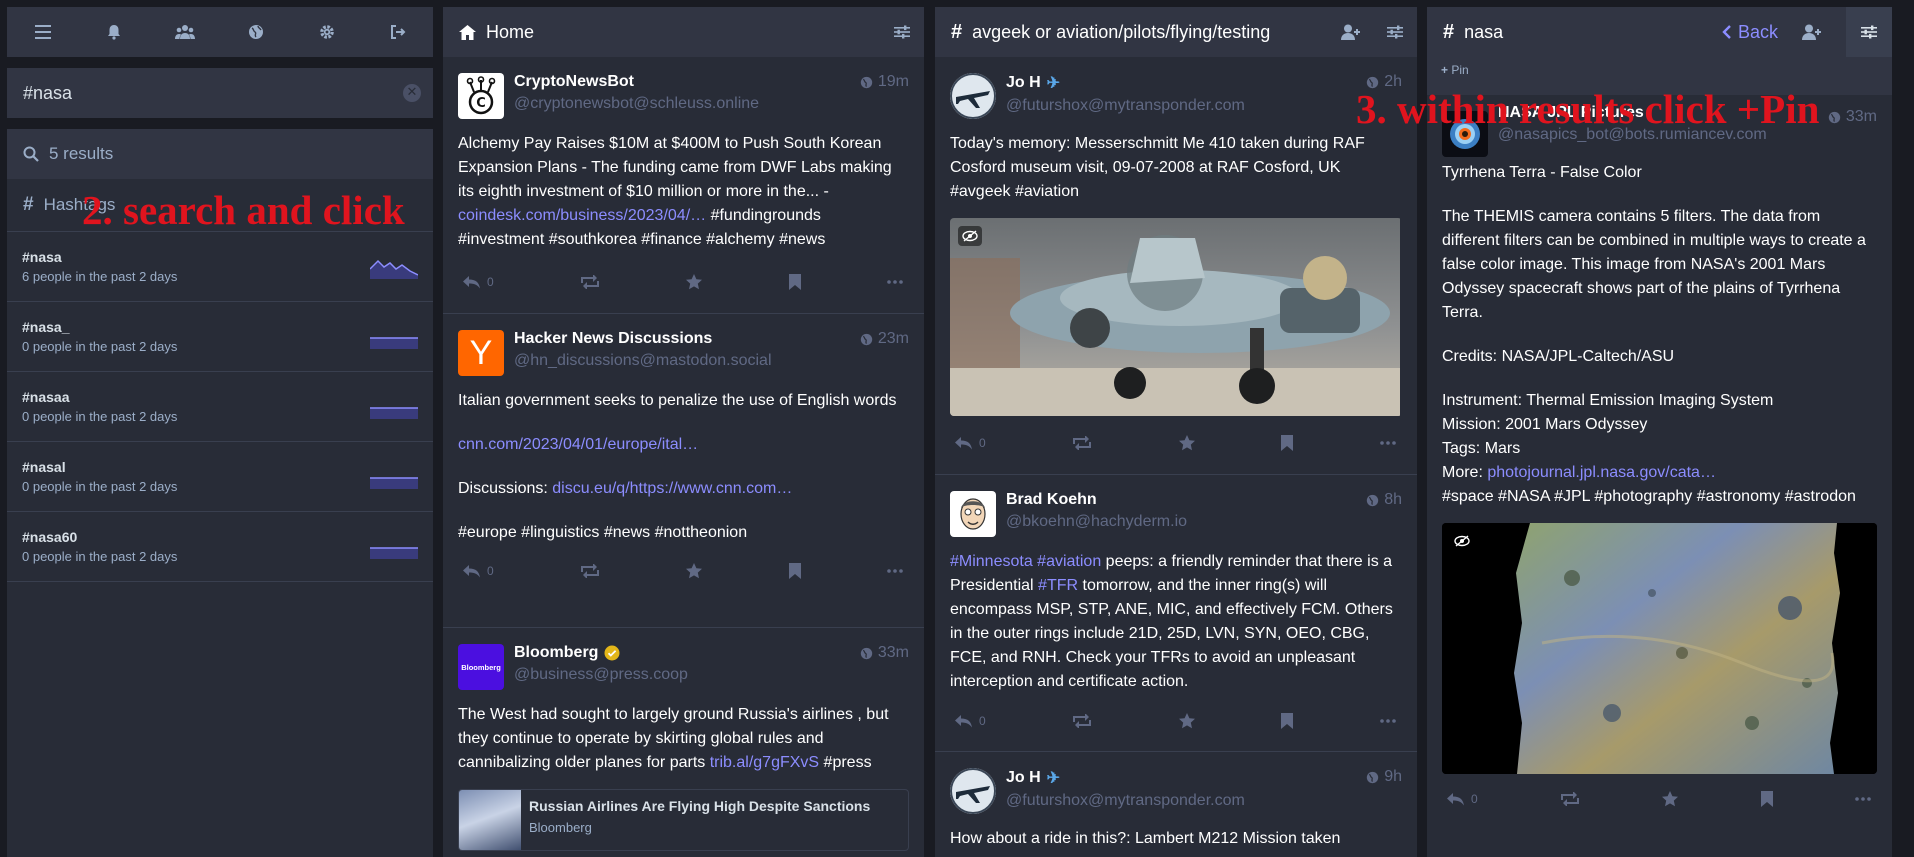  Describe the element at coordinates (1058, 585) in the screenshot. I see `hashtag-link: #TFR` at that location.